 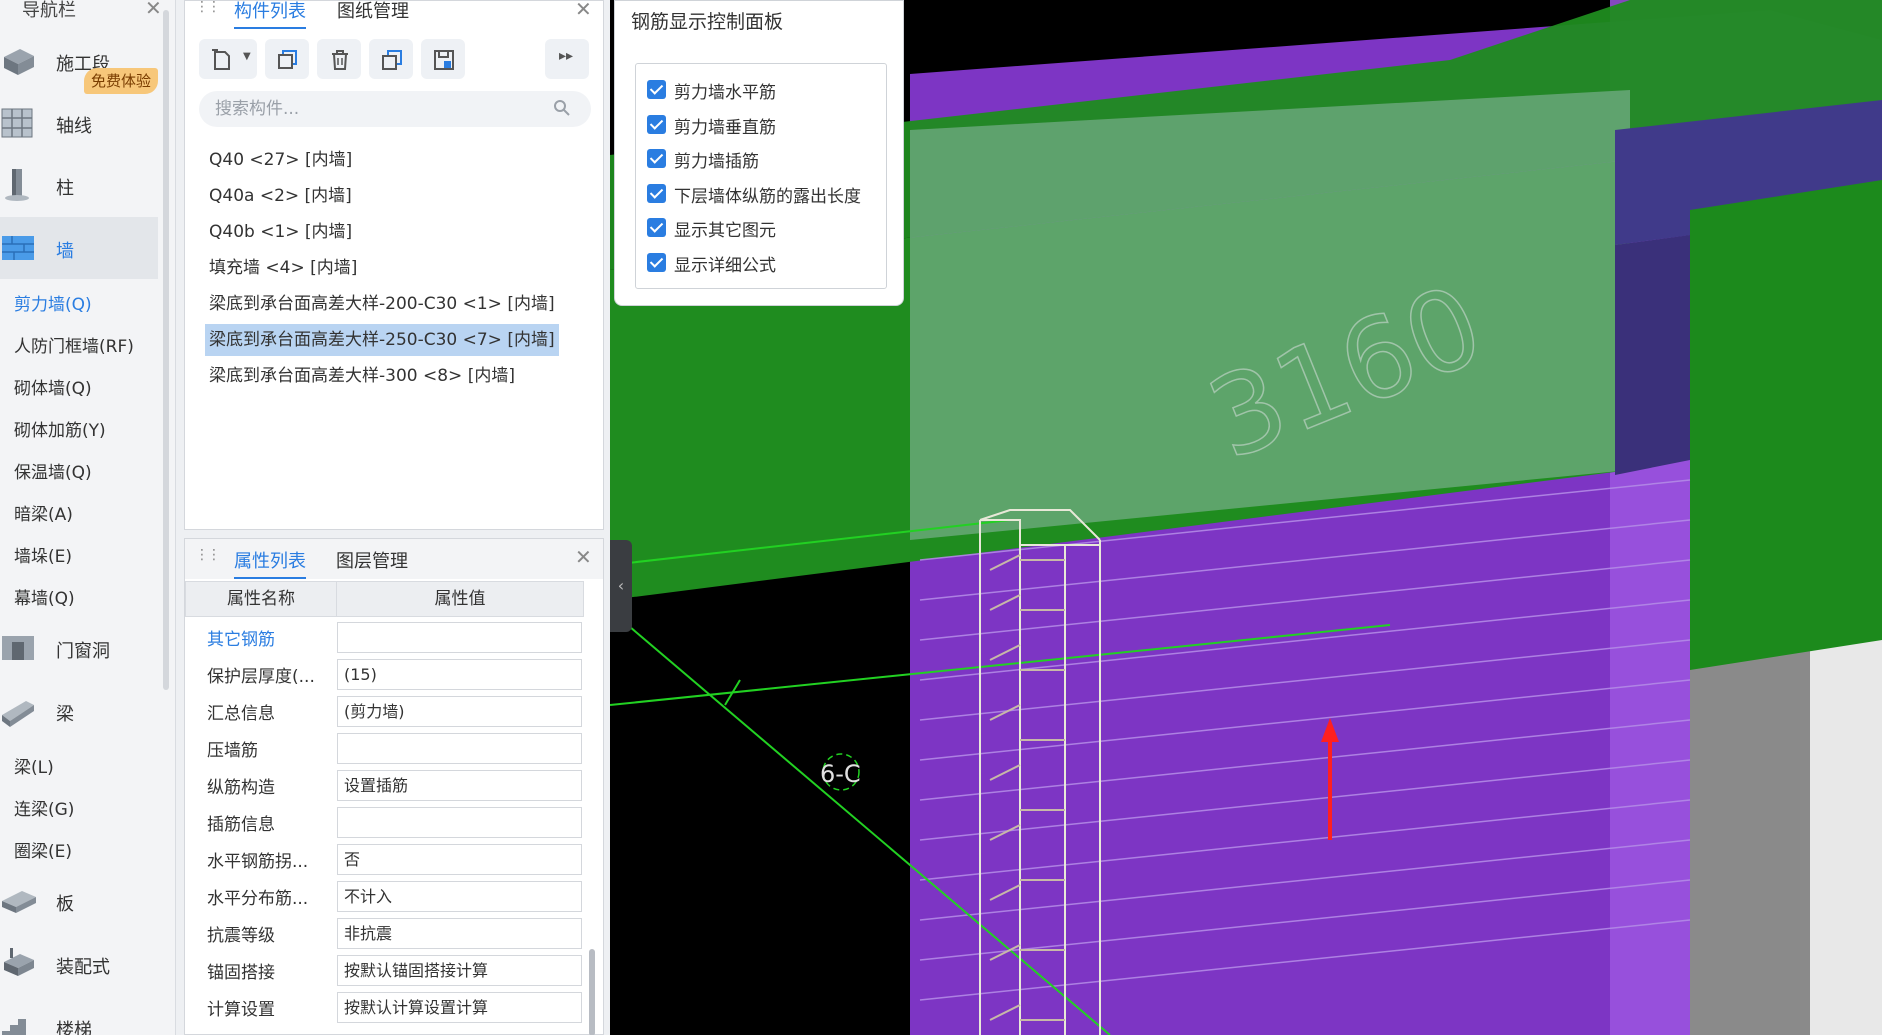 What do you see at coordinates (79, 248) in the screenshot?
I see `nav-category-wall: 墙` at bounding box center [79, 248].